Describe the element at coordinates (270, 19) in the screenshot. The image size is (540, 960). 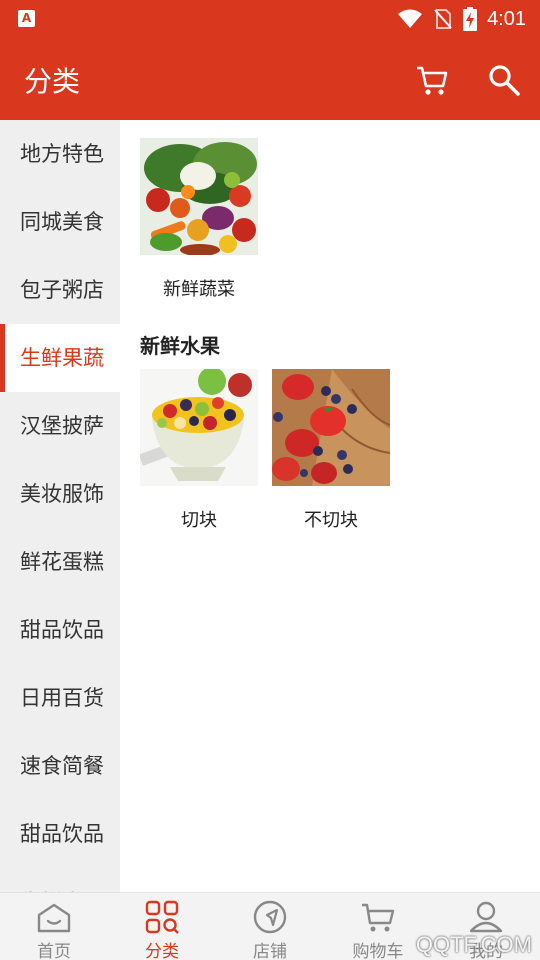
I see `status-bar: A 4:01` at that location.